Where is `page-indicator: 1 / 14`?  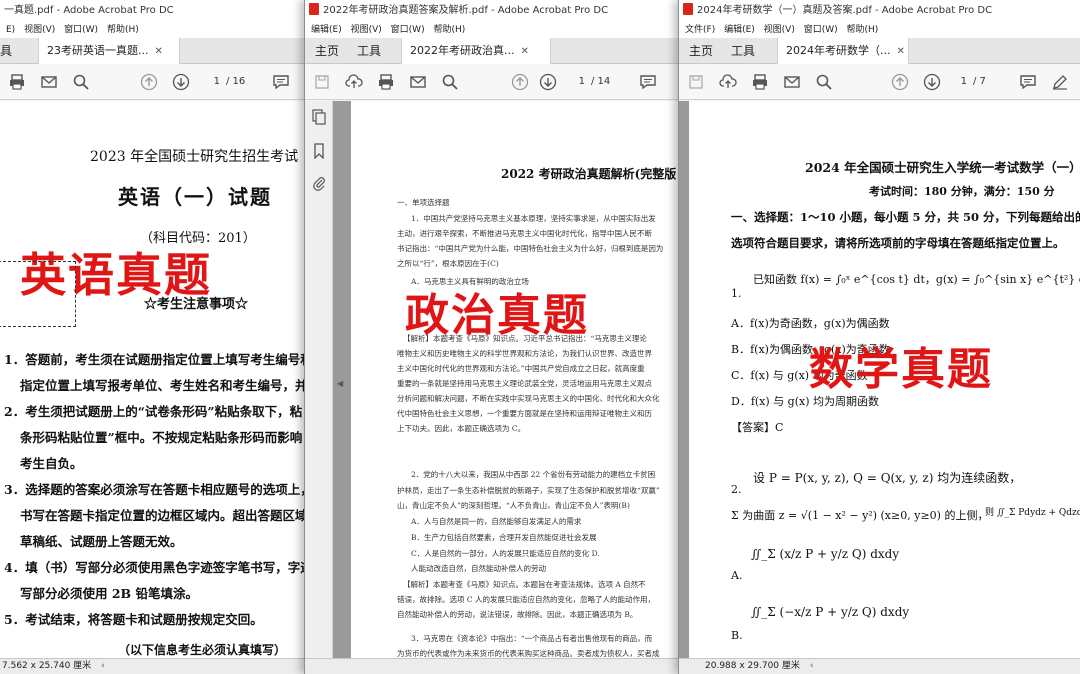
page-indicator: 1 / 14 is located at coordinates (588, 82).